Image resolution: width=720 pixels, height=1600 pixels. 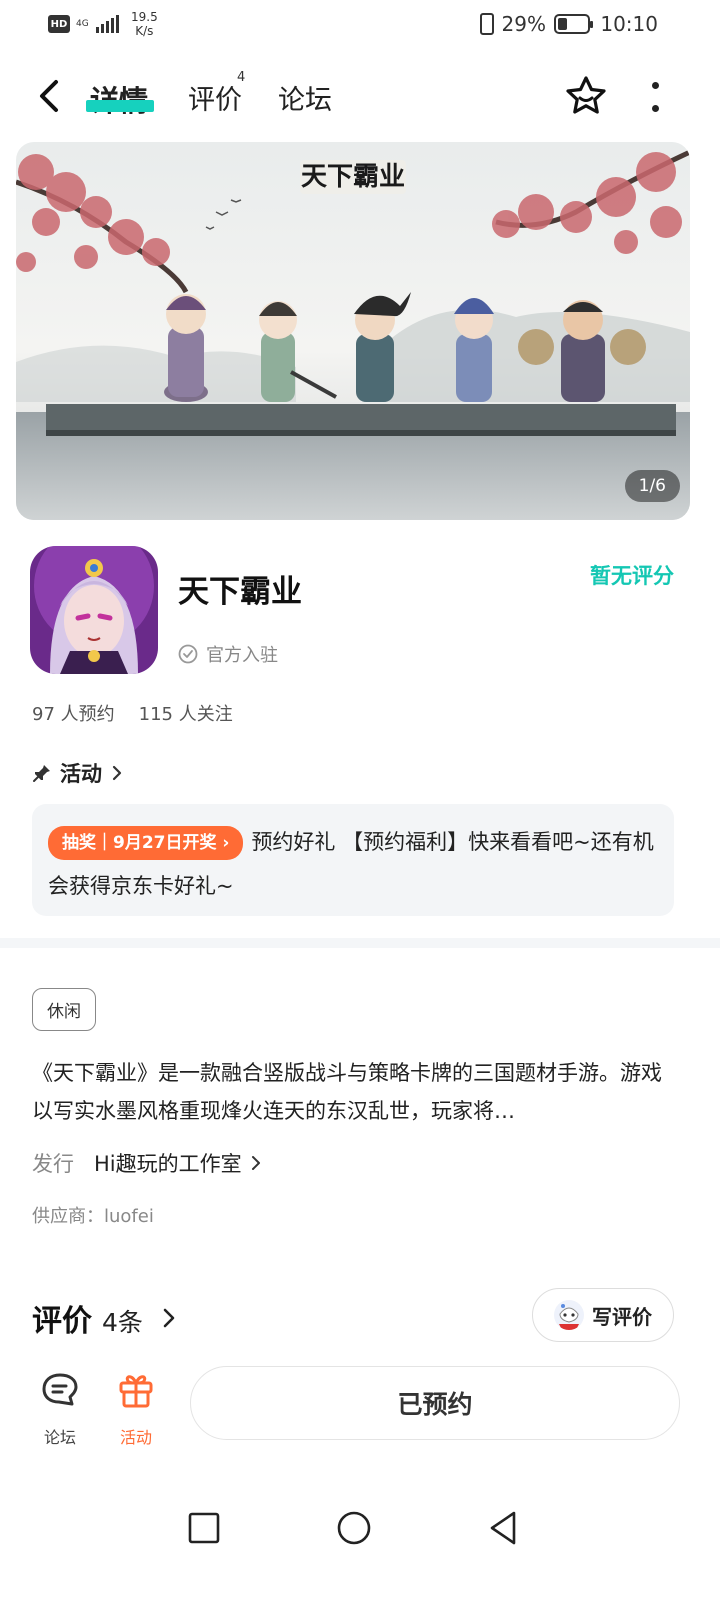 What do you see at coordinates (59, 24) in the screenshot?
I see `hd-indicator: HD` at bounding box center [59, 24].